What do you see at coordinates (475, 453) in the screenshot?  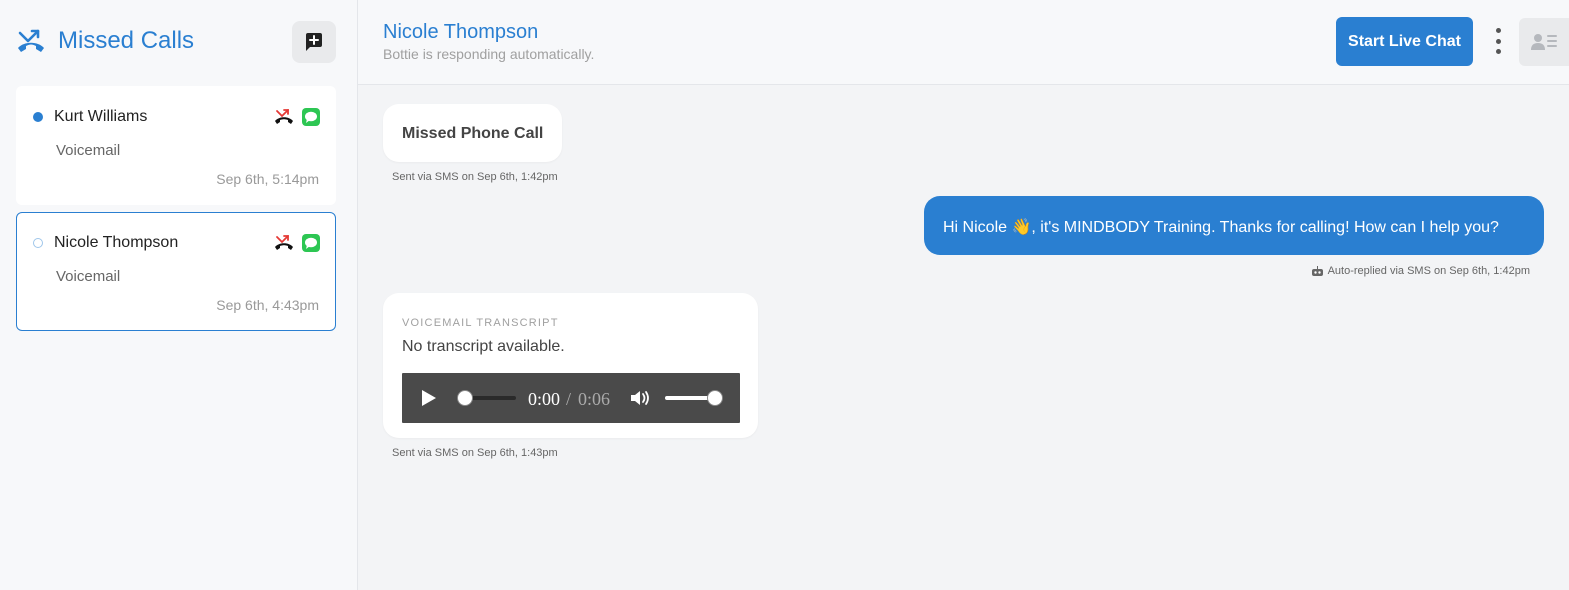 I see `message-meta: Sent via SMS on Sep 6th, 1:43pm` at bounding box center [475, 453].